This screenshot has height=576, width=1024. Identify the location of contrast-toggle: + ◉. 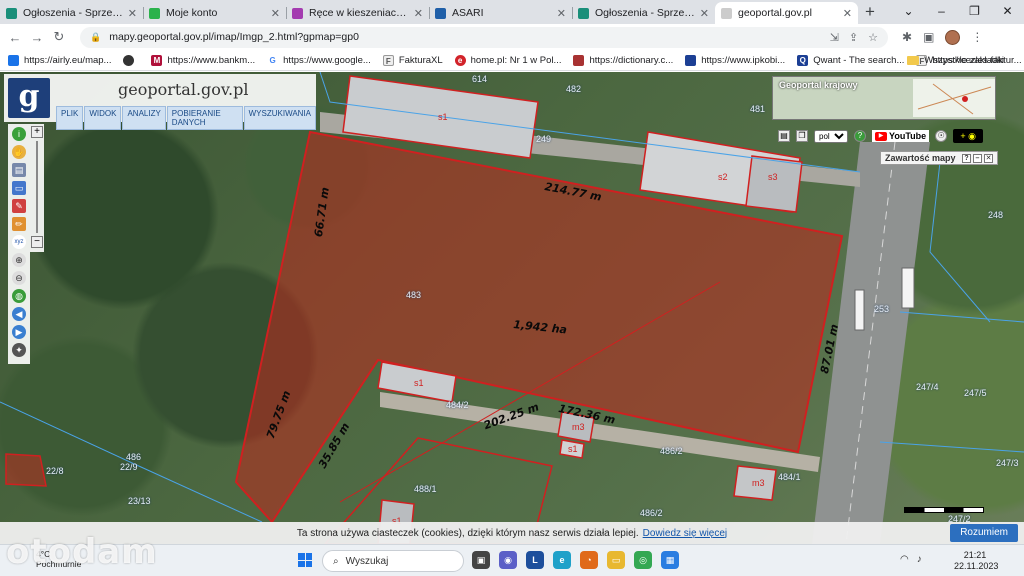
(968, 136).